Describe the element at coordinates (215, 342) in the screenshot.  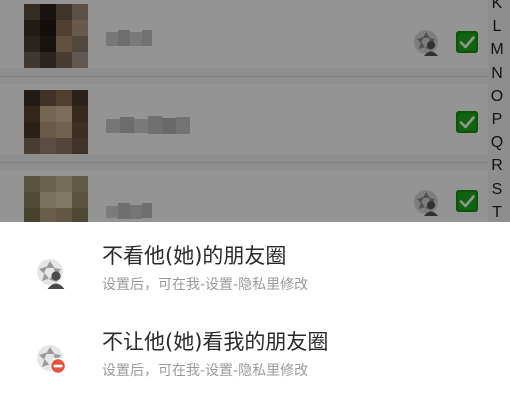
I see `option-title: 不让他(她)看我的朋友圈` at that location.